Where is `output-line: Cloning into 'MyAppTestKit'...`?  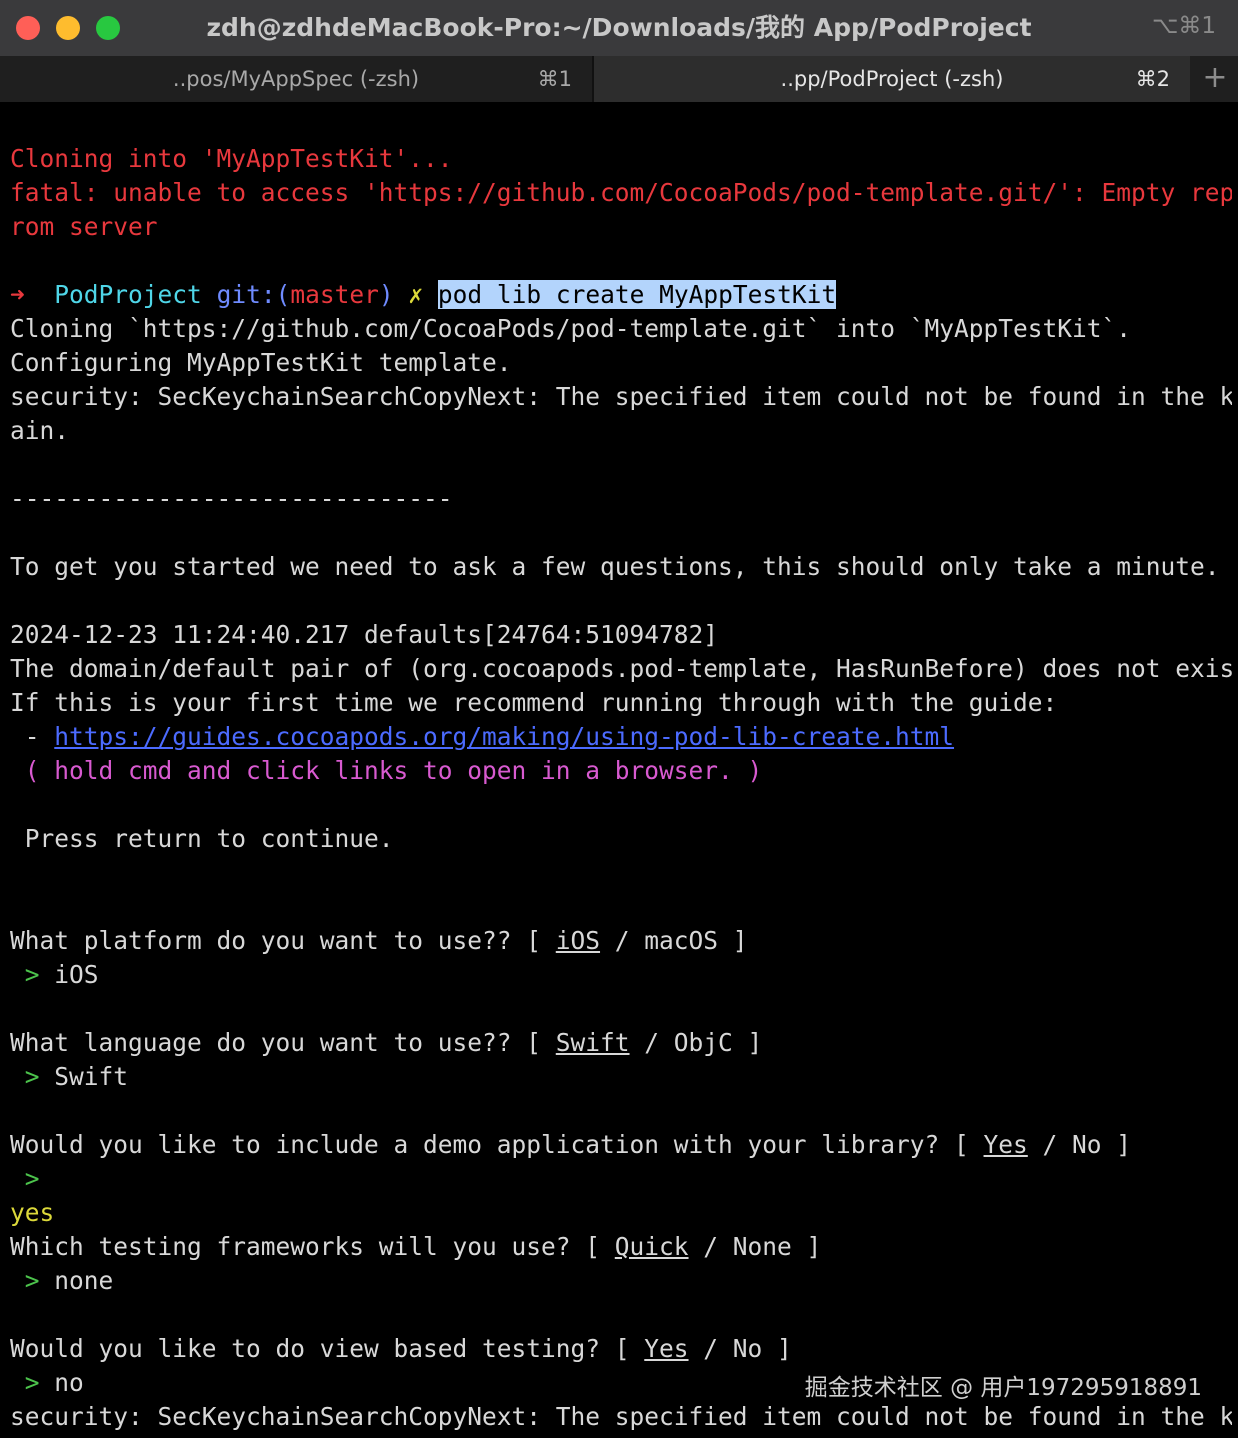
output-line: Cloning into 'MyAppTestKit'... is located at coordinates (231, 158).